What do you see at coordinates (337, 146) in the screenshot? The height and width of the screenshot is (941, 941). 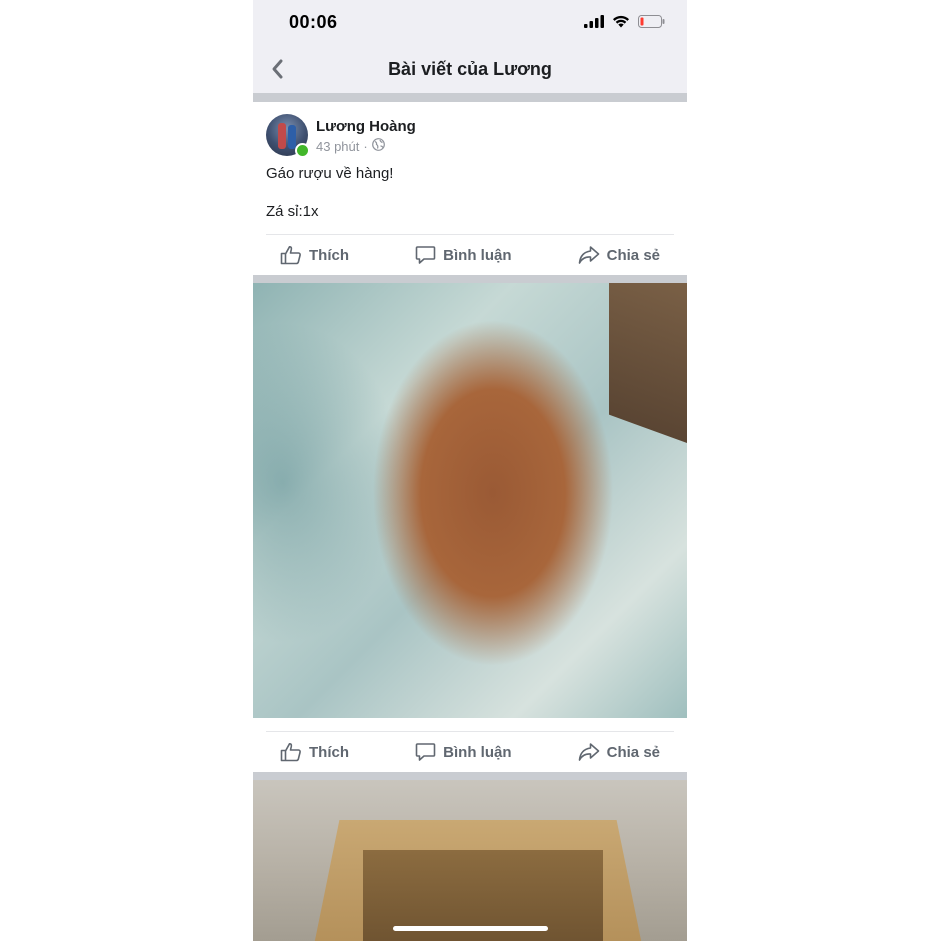 I see `post-time: 43 phút` at bounding box center [337, 146].